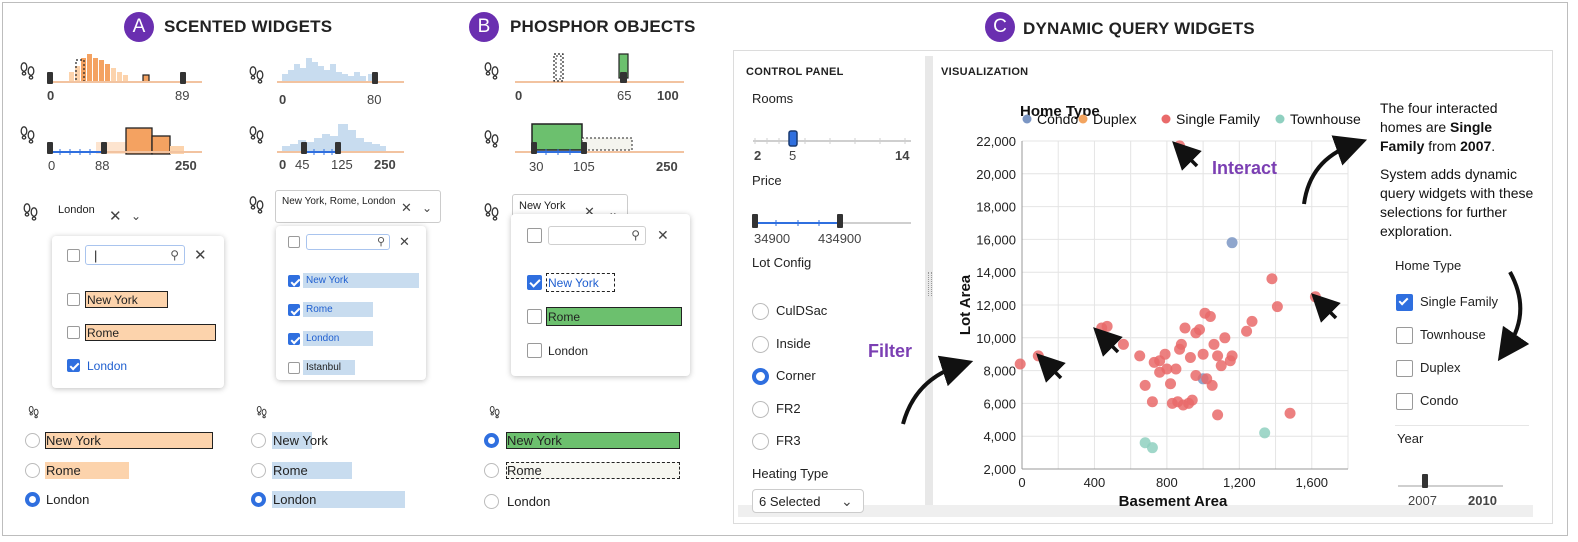 The image size is (1578, 542). I want to click on point-arrows, so click(1188, 262).